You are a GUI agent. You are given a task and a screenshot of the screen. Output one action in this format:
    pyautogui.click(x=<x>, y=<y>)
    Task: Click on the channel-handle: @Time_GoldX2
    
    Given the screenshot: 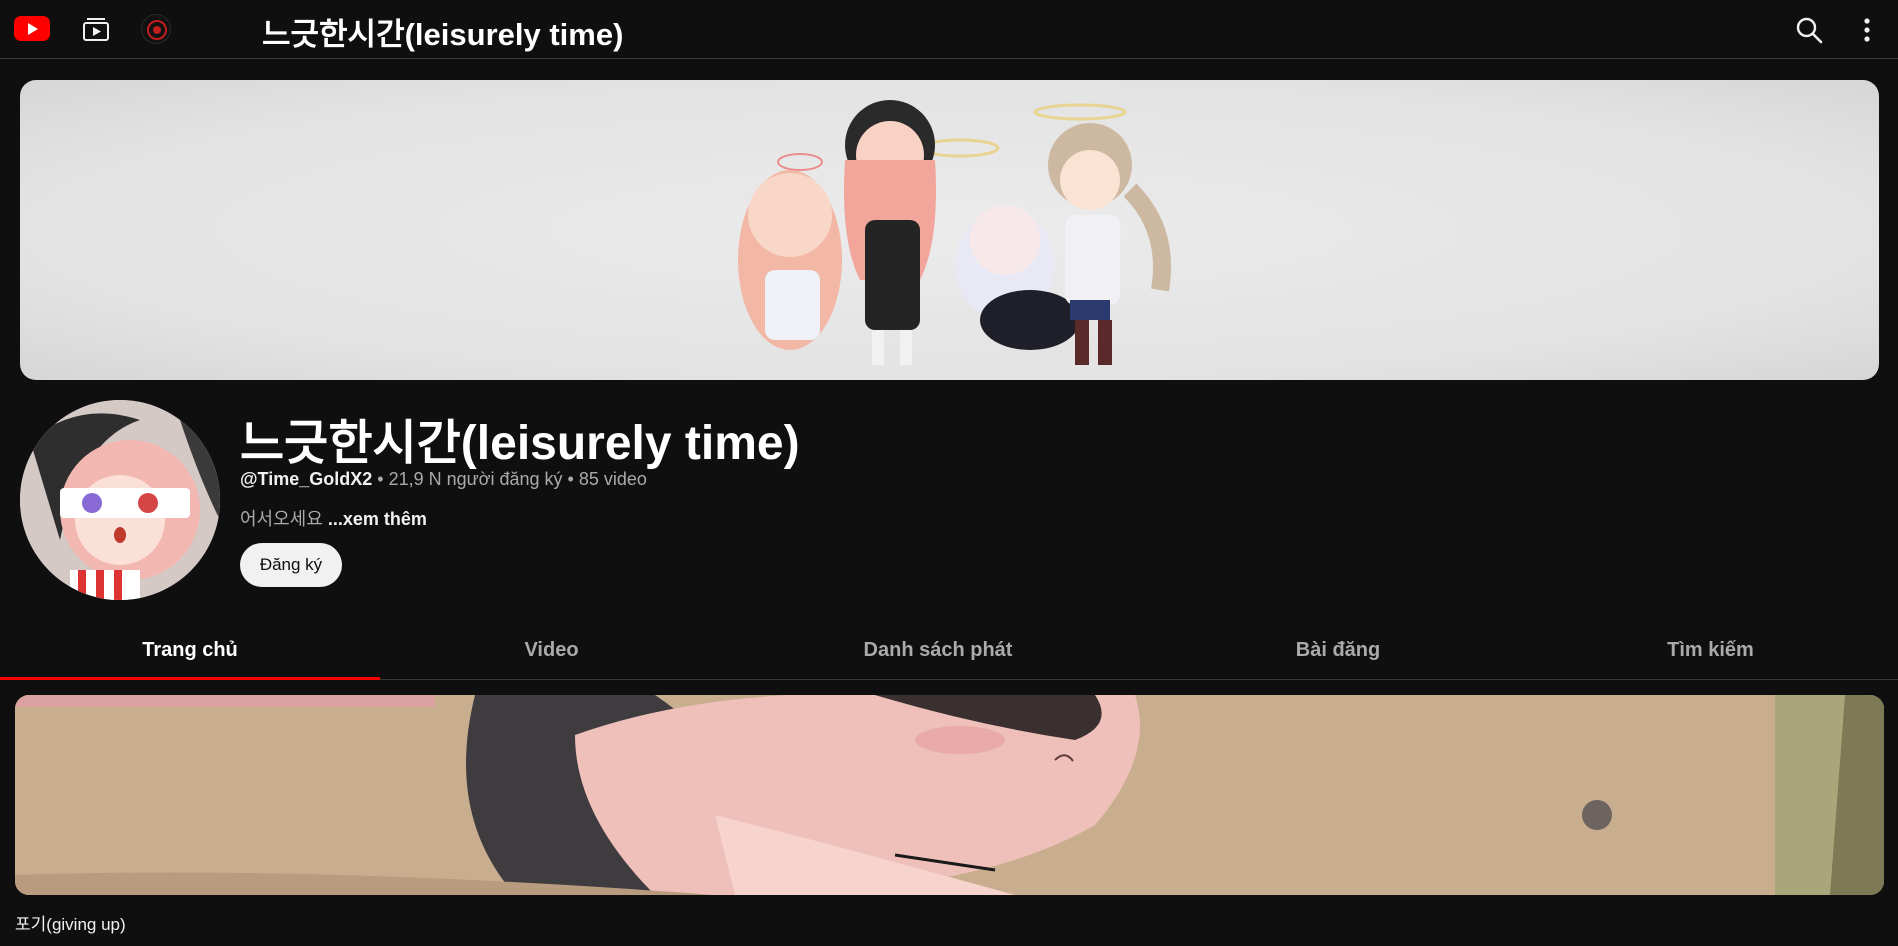 What is the action you would take?
    pyautogui.click(x=306, y=479)
    